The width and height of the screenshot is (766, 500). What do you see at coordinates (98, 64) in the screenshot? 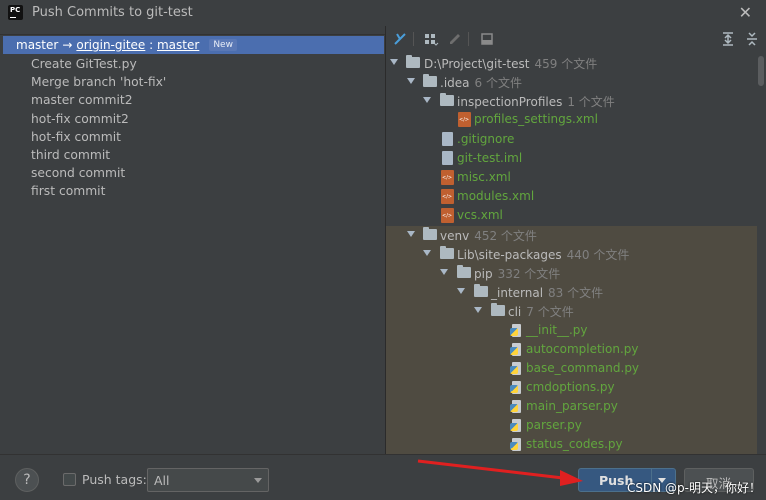
I see `commit-item: Create GitTest.py` at bounding box center [98, 64].